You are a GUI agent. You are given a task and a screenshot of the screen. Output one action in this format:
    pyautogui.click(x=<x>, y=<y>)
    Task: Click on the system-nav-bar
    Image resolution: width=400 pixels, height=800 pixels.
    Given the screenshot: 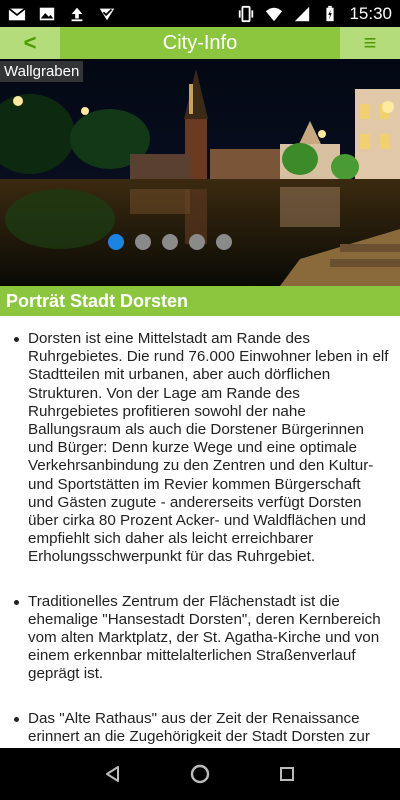 What is the action you would take?
    pyautogui.click(x=200, y=774)
    